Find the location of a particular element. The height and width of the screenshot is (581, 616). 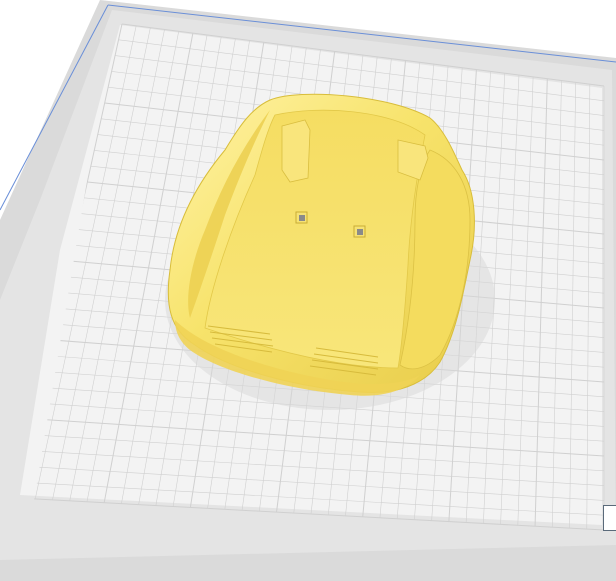

view-orientation-widget is located at coordinates (609, 518).